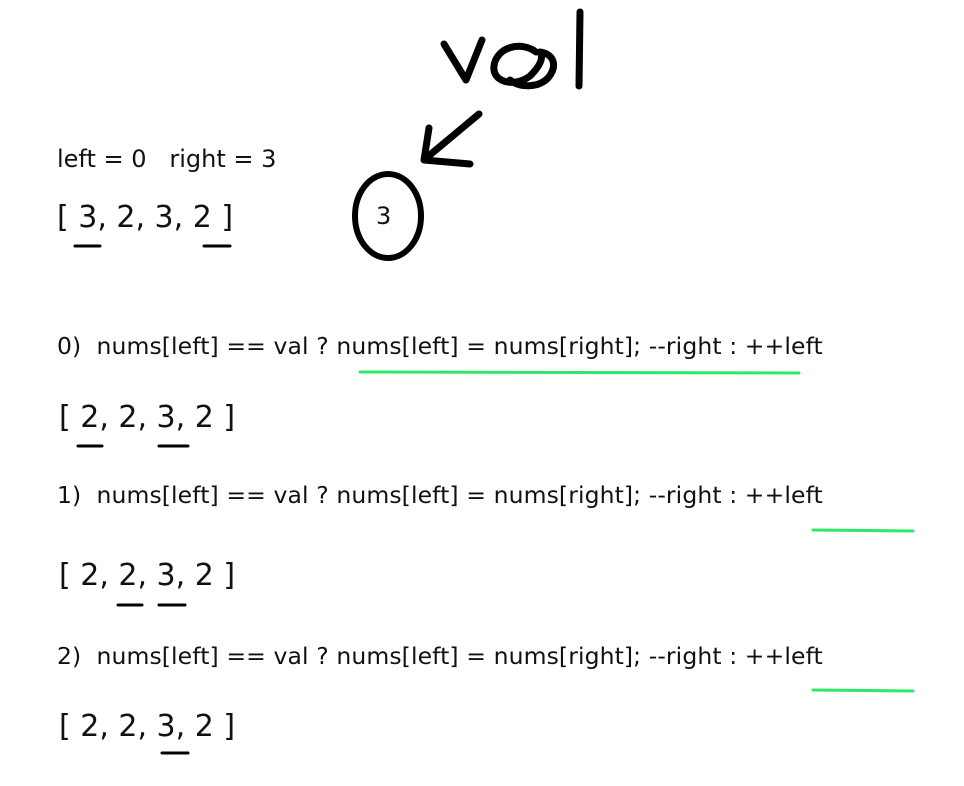 This screenshot has height=786, width=964. I want to click on arrow-icon, so click(451, 139).